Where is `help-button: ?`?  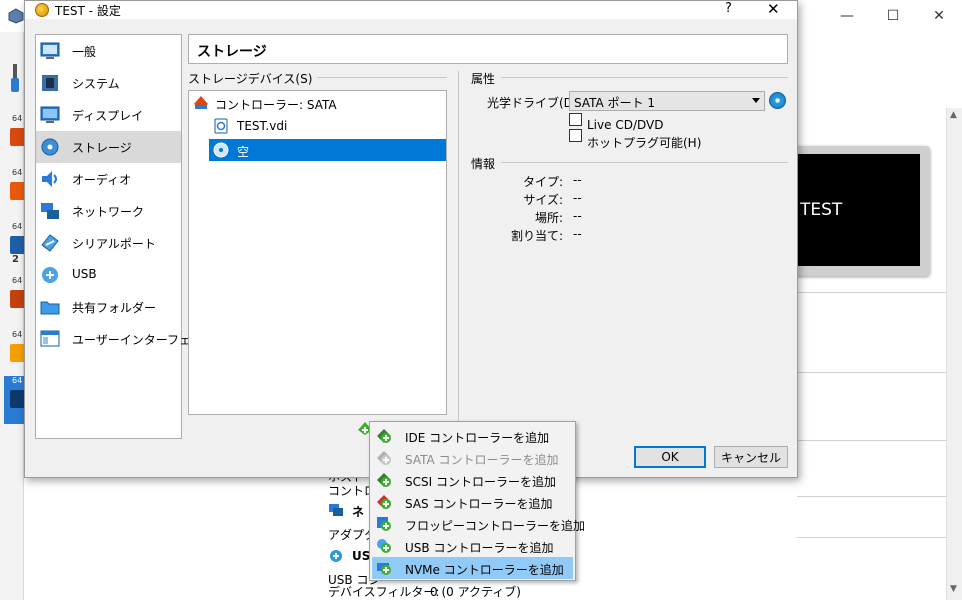 help-button: ? is located at coordinates (728, 8).